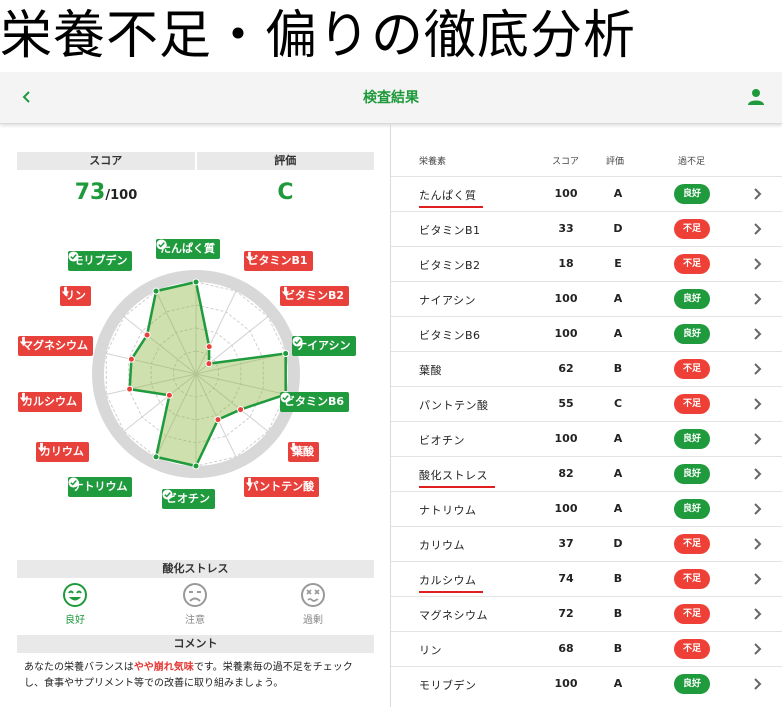  I want to click on radar-label: モリブデン, so click(100, 260).